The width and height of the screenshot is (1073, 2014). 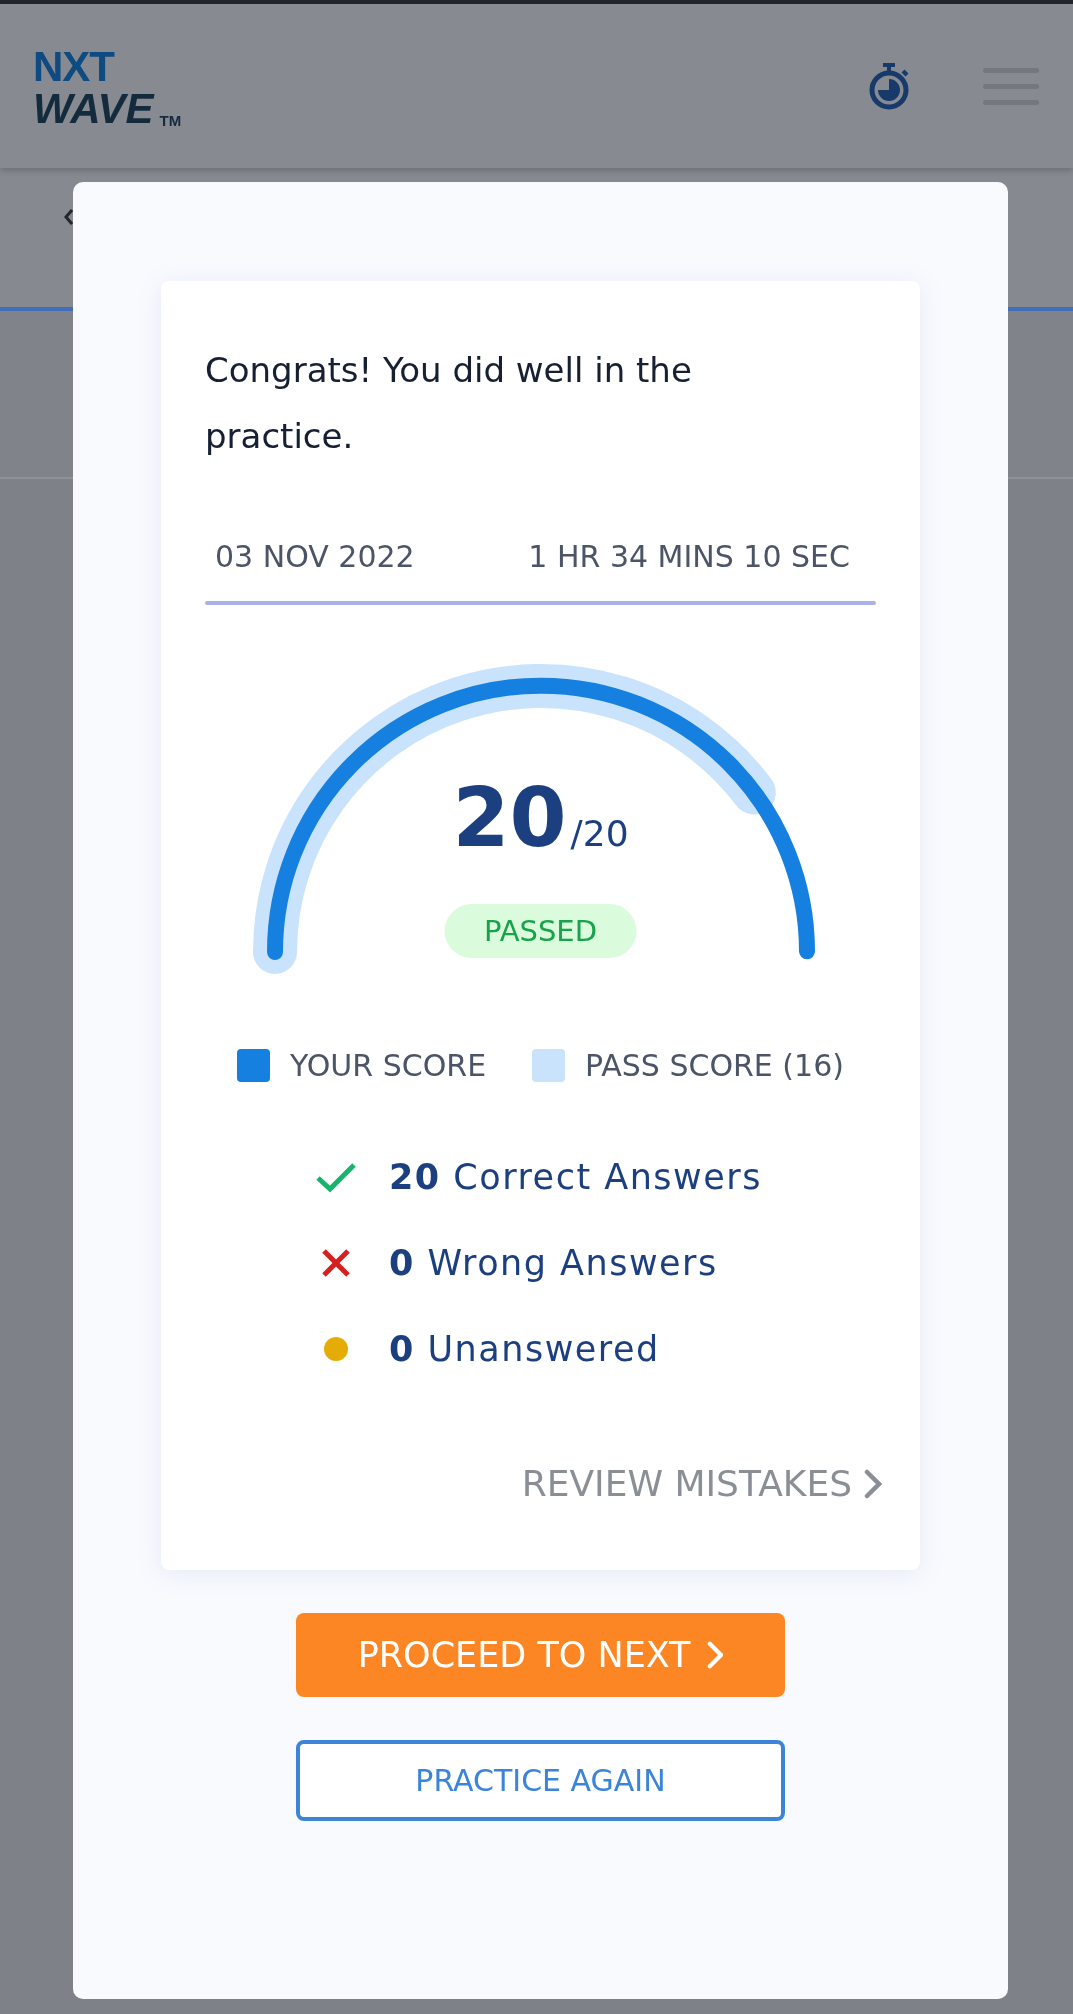 I want to click on score-total: /20, so click(x=599, y=834).